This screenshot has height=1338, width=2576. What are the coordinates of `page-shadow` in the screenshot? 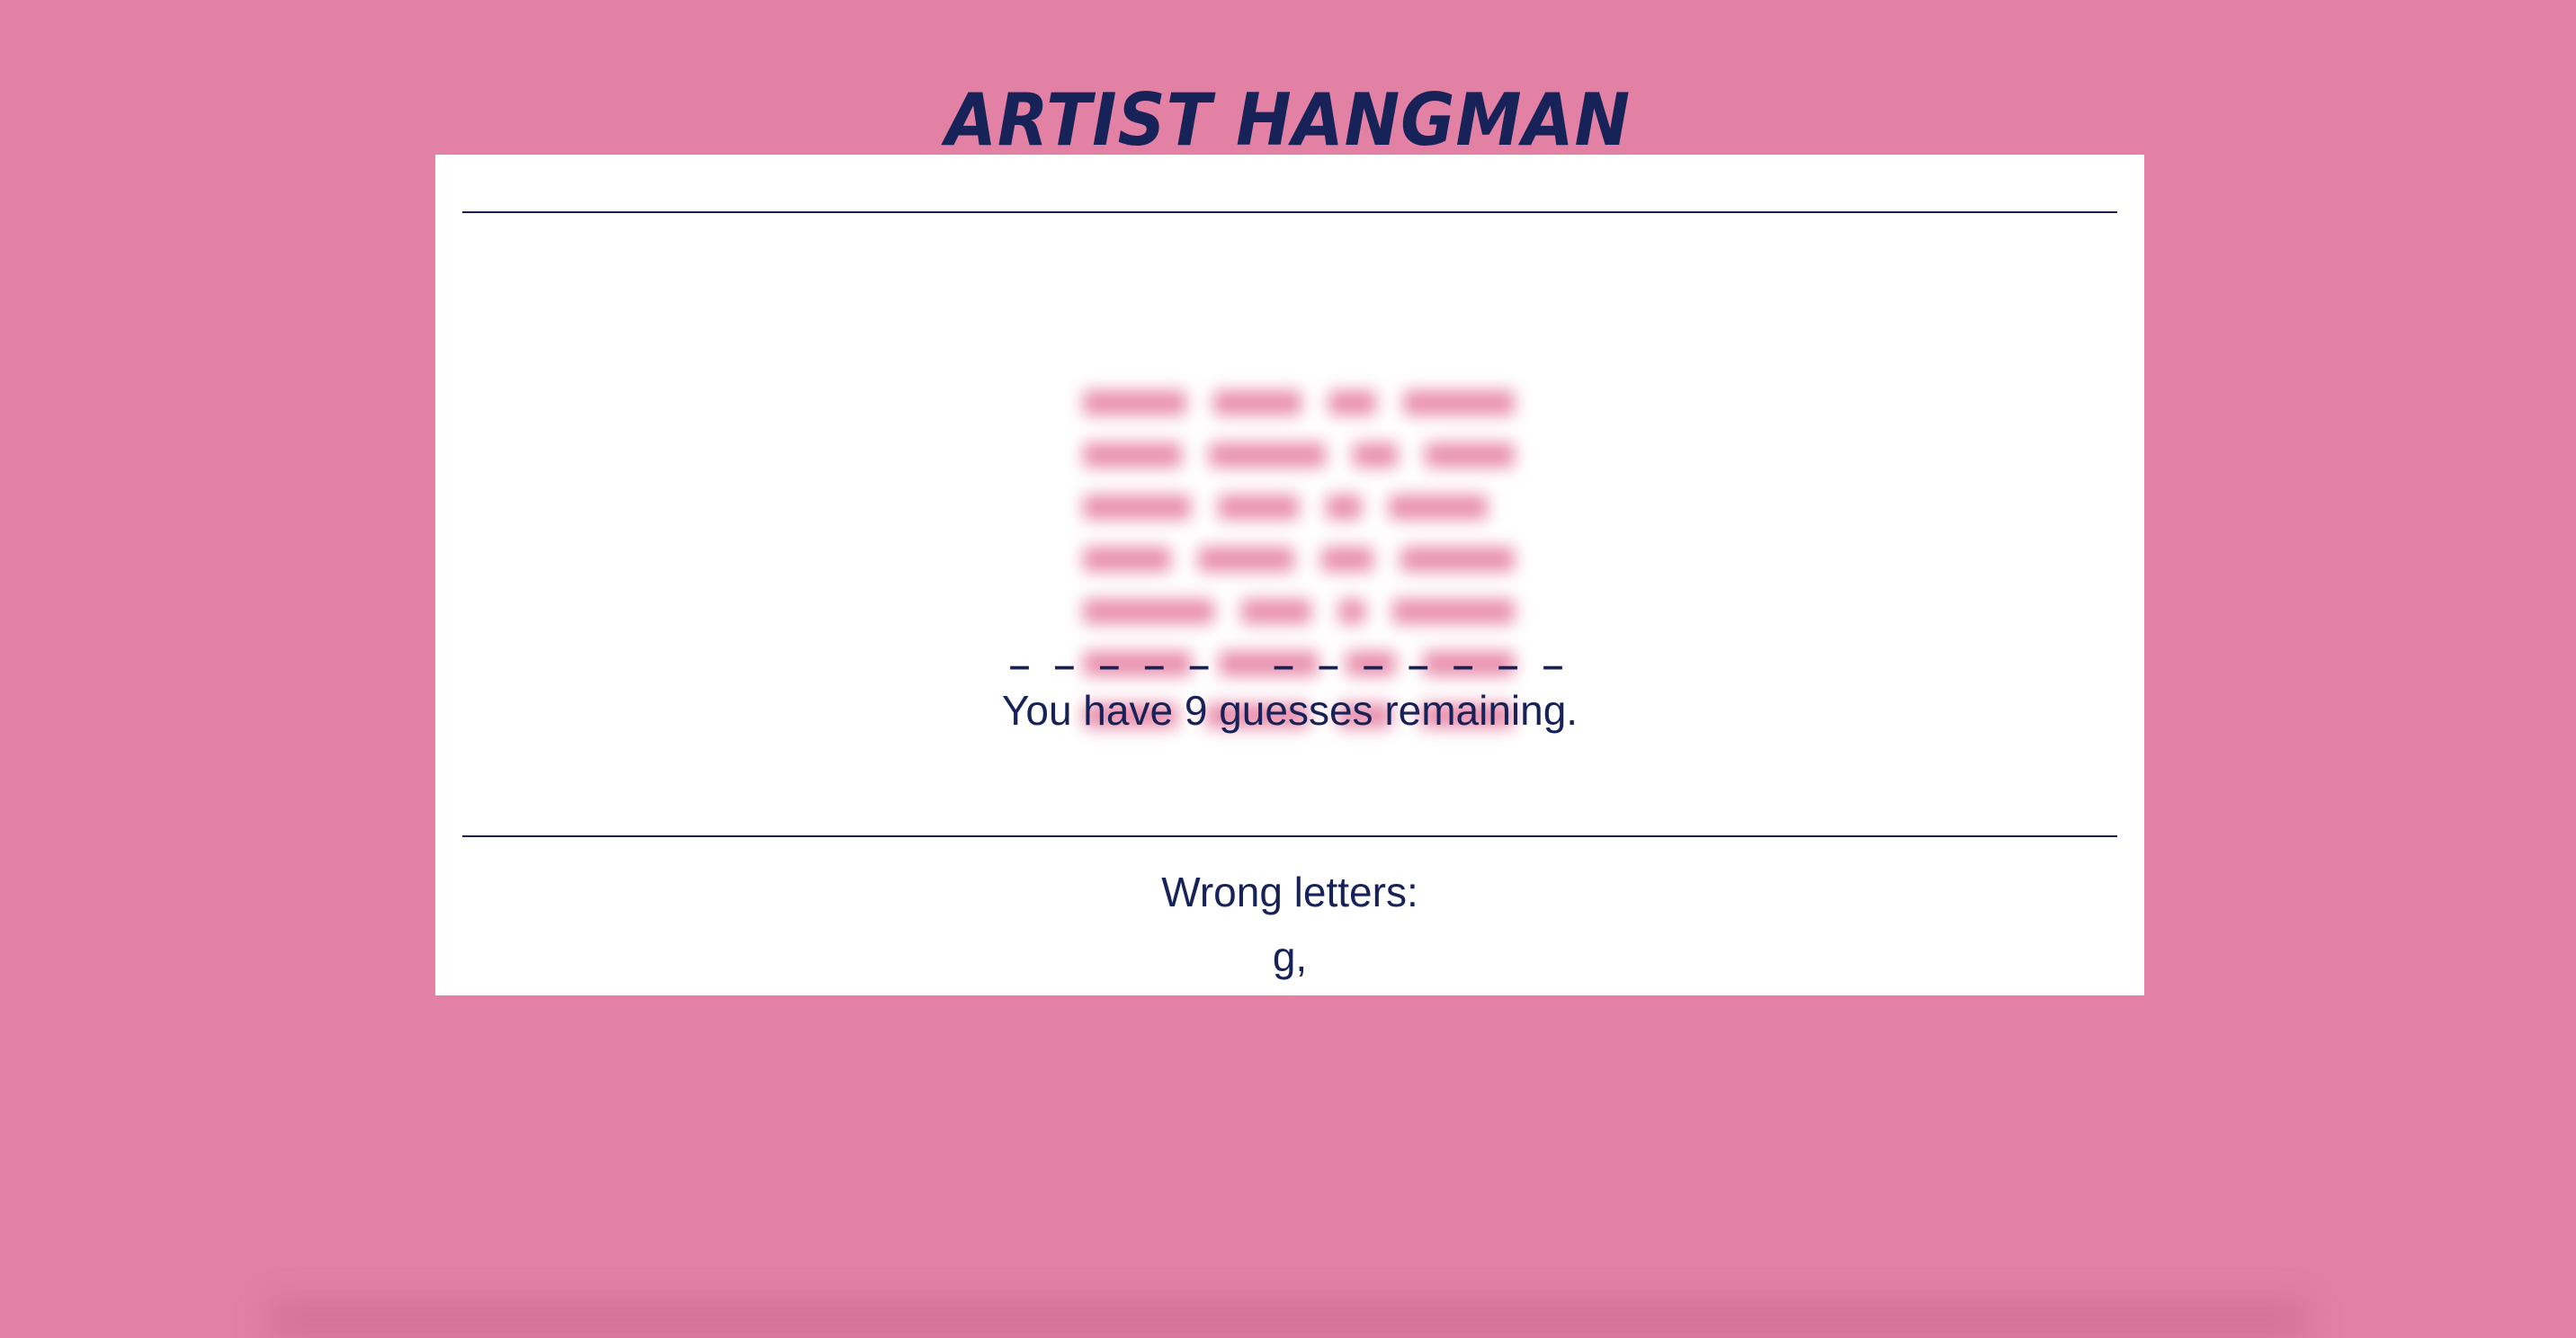 It's located at (1288, 1320).